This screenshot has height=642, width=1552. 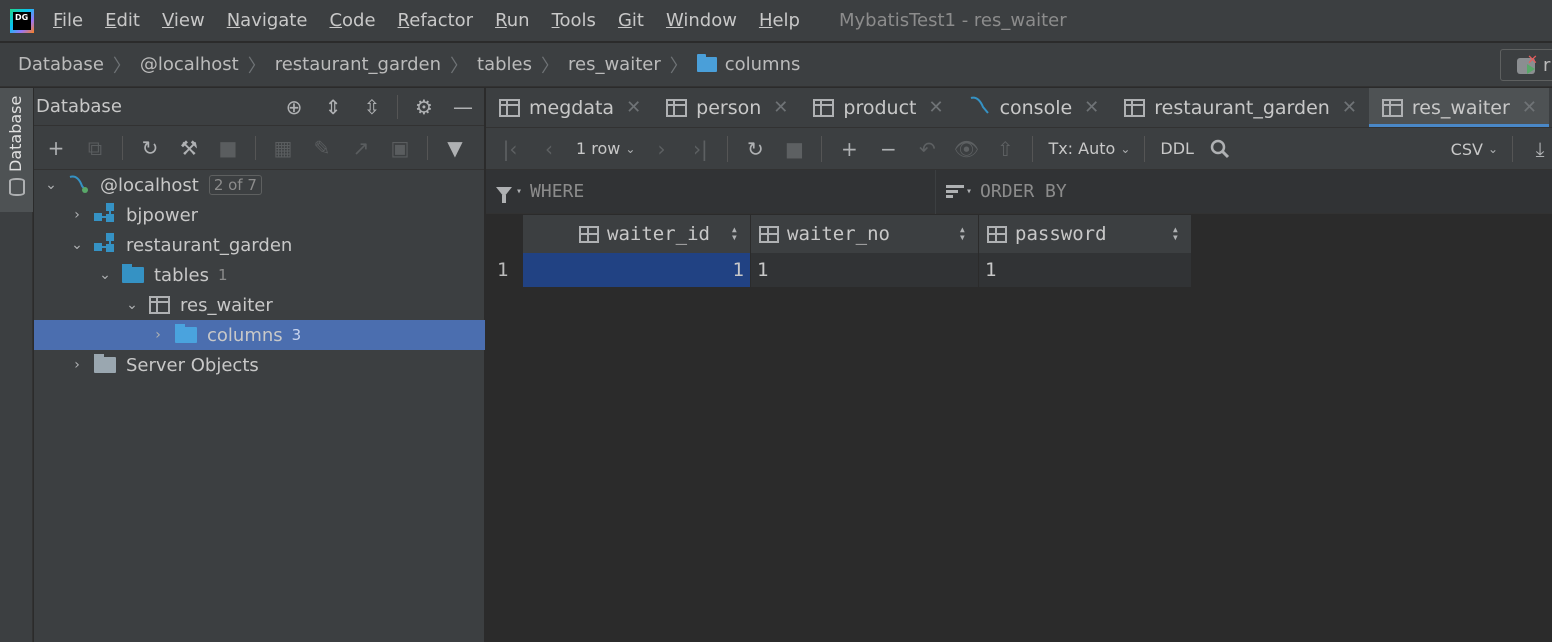 What do you see at coordinates (574, 20) in the screenshot?
I see `menu-tools: Tools` at bounding box center [574, 20].